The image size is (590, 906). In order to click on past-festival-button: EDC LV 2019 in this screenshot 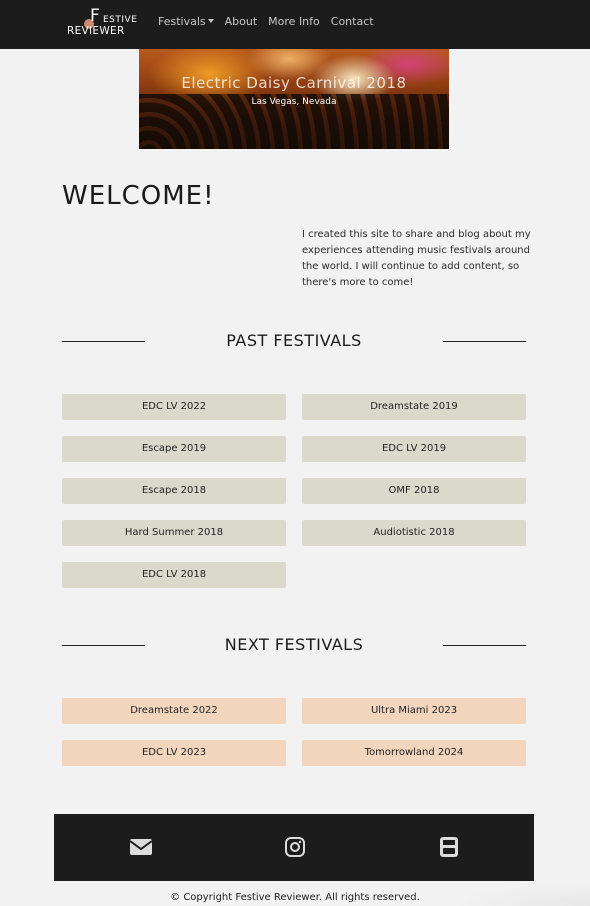, I will do `click(414, 449)`.